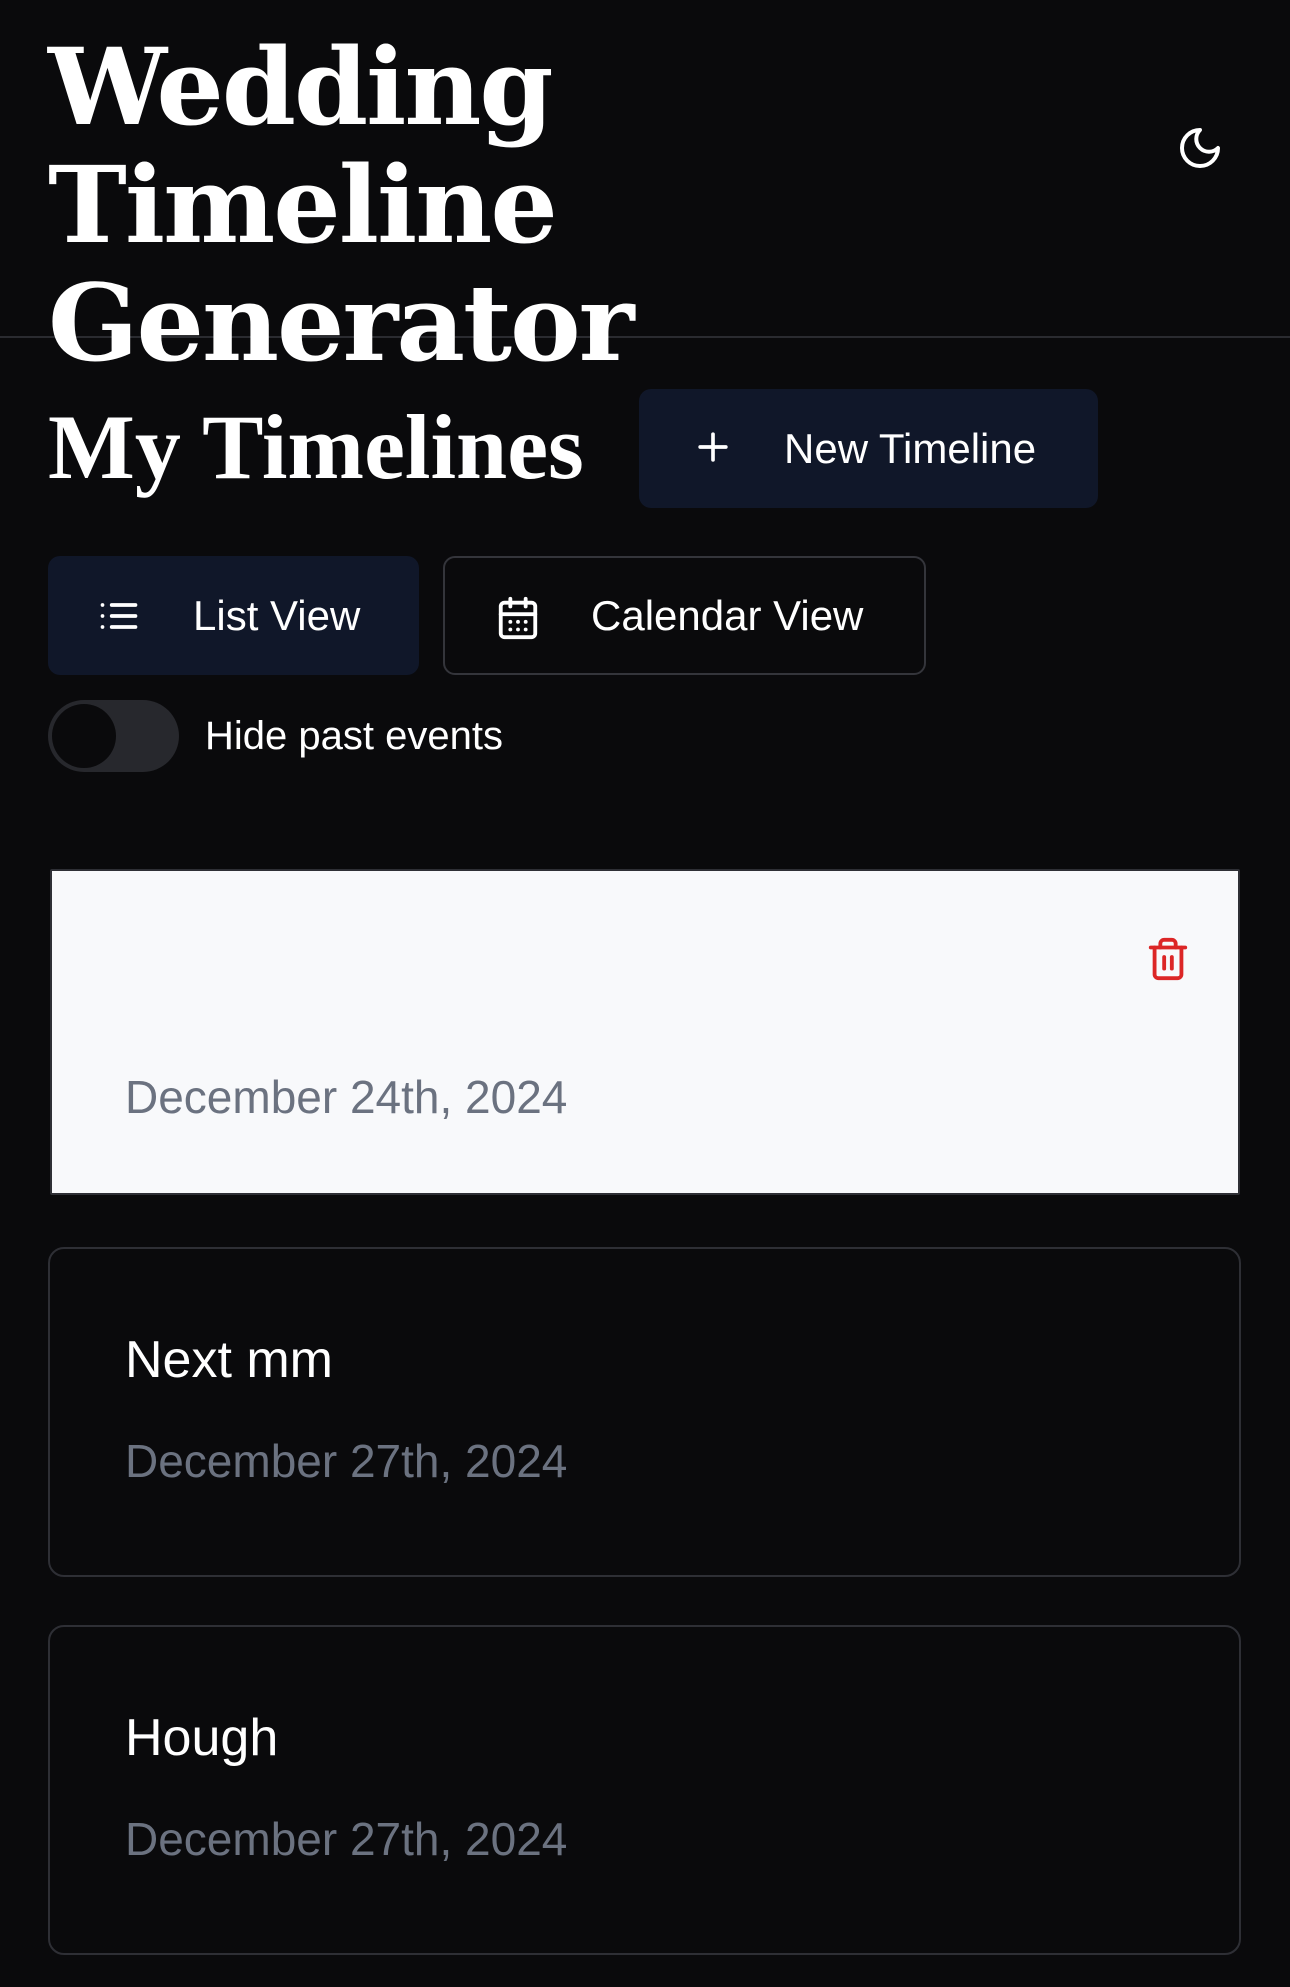 The image size is (1290, 1987). I want to click on switch-knob, so click(84, 736).